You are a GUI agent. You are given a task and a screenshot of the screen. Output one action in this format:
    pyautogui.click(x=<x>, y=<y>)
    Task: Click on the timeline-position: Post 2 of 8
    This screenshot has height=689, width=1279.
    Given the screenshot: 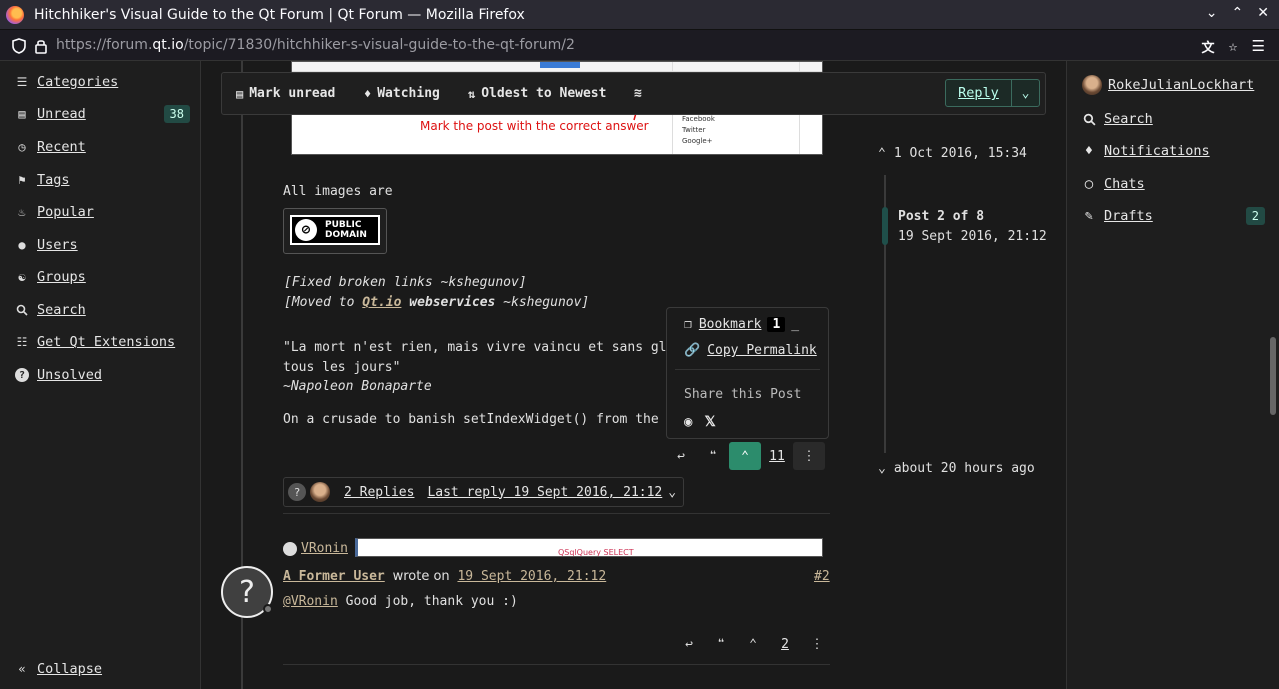 What is the action you would take?
    pyautogui.click(x=941, y=216)
    